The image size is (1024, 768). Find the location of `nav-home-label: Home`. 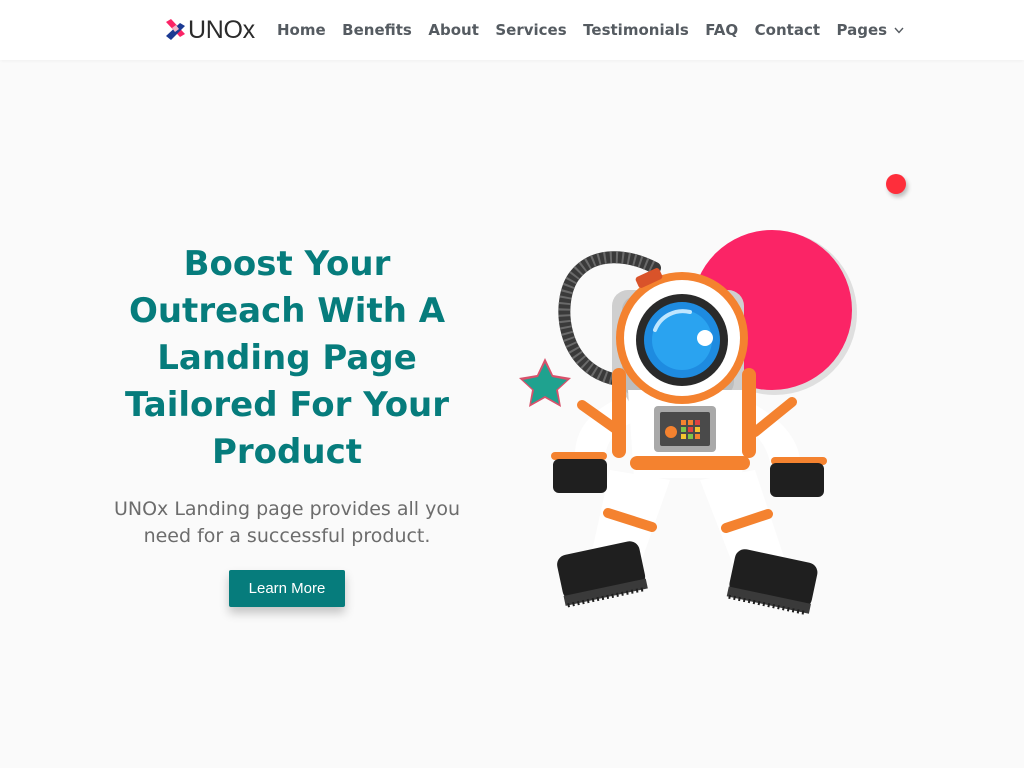

nav-home-label: Home is located at coordinates (301, 30).